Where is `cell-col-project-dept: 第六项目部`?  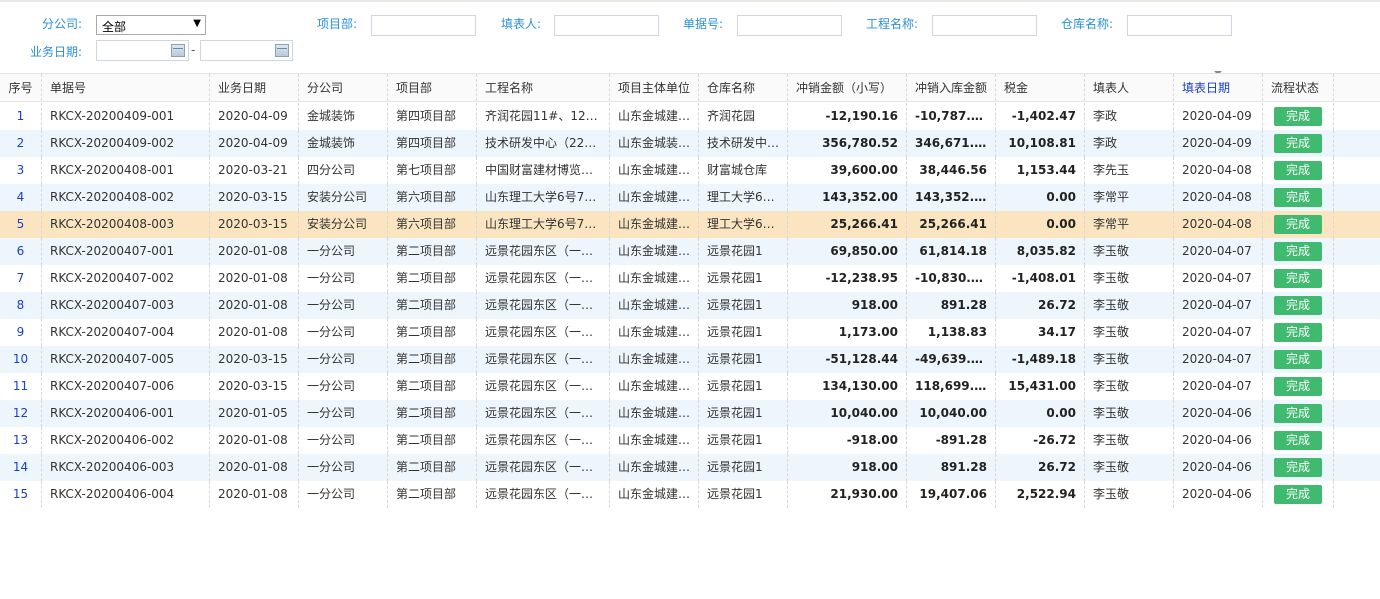 cell-col-project-dept: 第六项目部 is located at coordinates (432, 224).